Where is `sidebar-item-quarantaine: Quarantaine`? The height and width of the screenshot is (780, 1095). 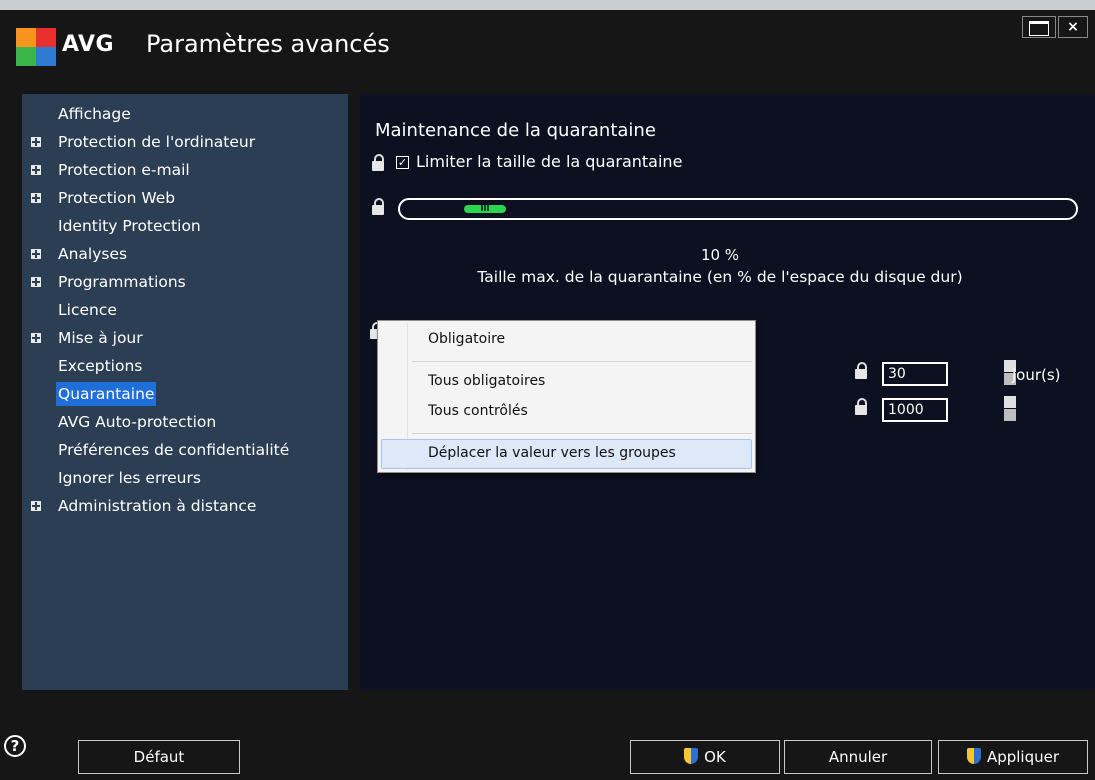 sidebar-item-quarantaine: Quarantaine is located at coordinates (185, 394).